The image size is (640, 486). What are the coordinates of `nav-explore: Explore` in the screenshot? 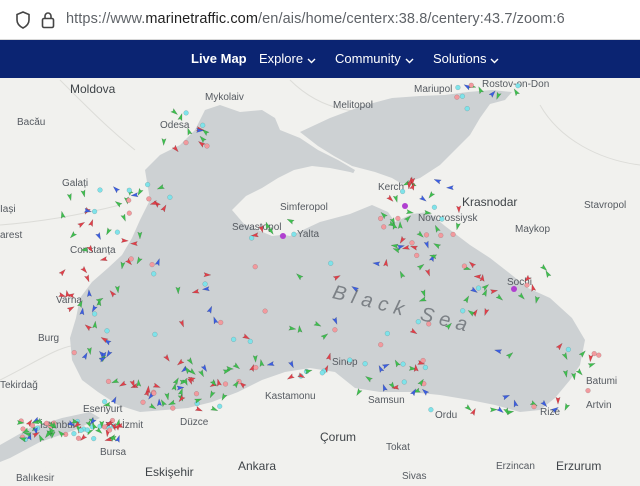 It's located at (287, 59).